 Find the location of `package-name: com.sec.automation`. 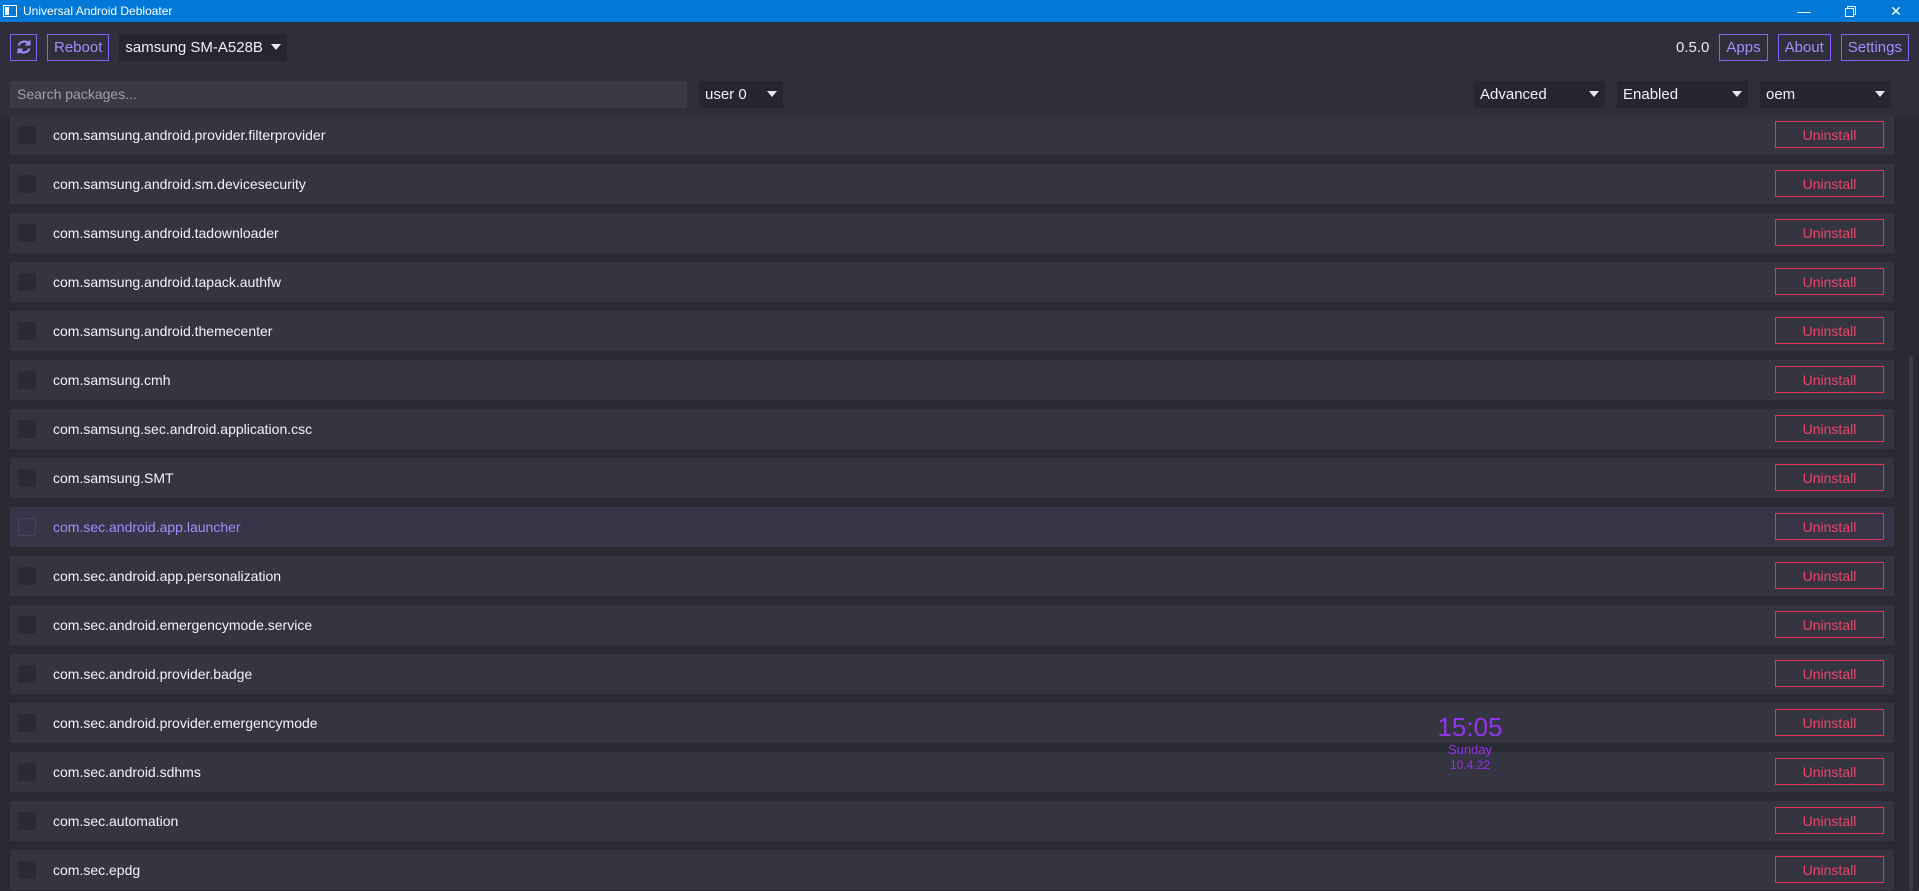

package-name: com.sec.automation is located at coordinates (116, 821).